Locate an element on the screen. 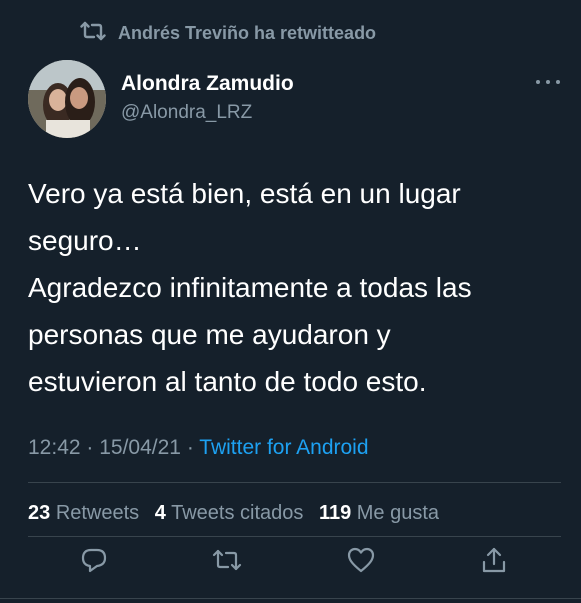  tweet-line: personas que me ayudaron y is located at coordinates (209, 334).